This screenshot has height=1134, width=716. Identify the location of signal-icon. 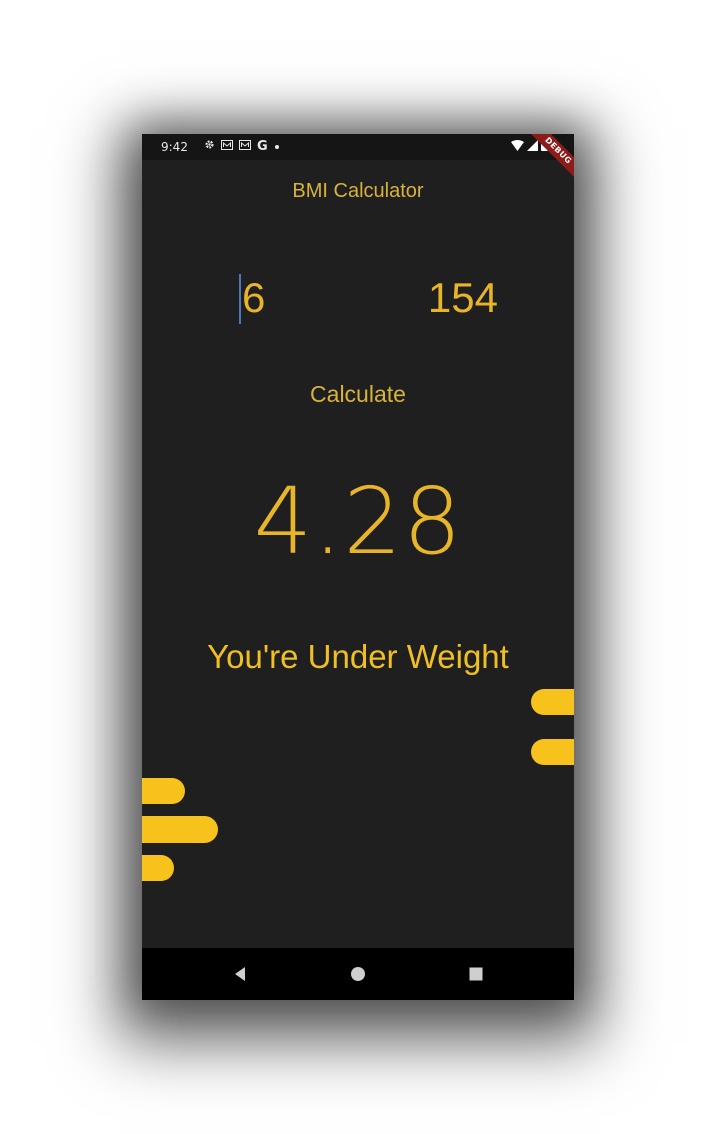
(532, 146).